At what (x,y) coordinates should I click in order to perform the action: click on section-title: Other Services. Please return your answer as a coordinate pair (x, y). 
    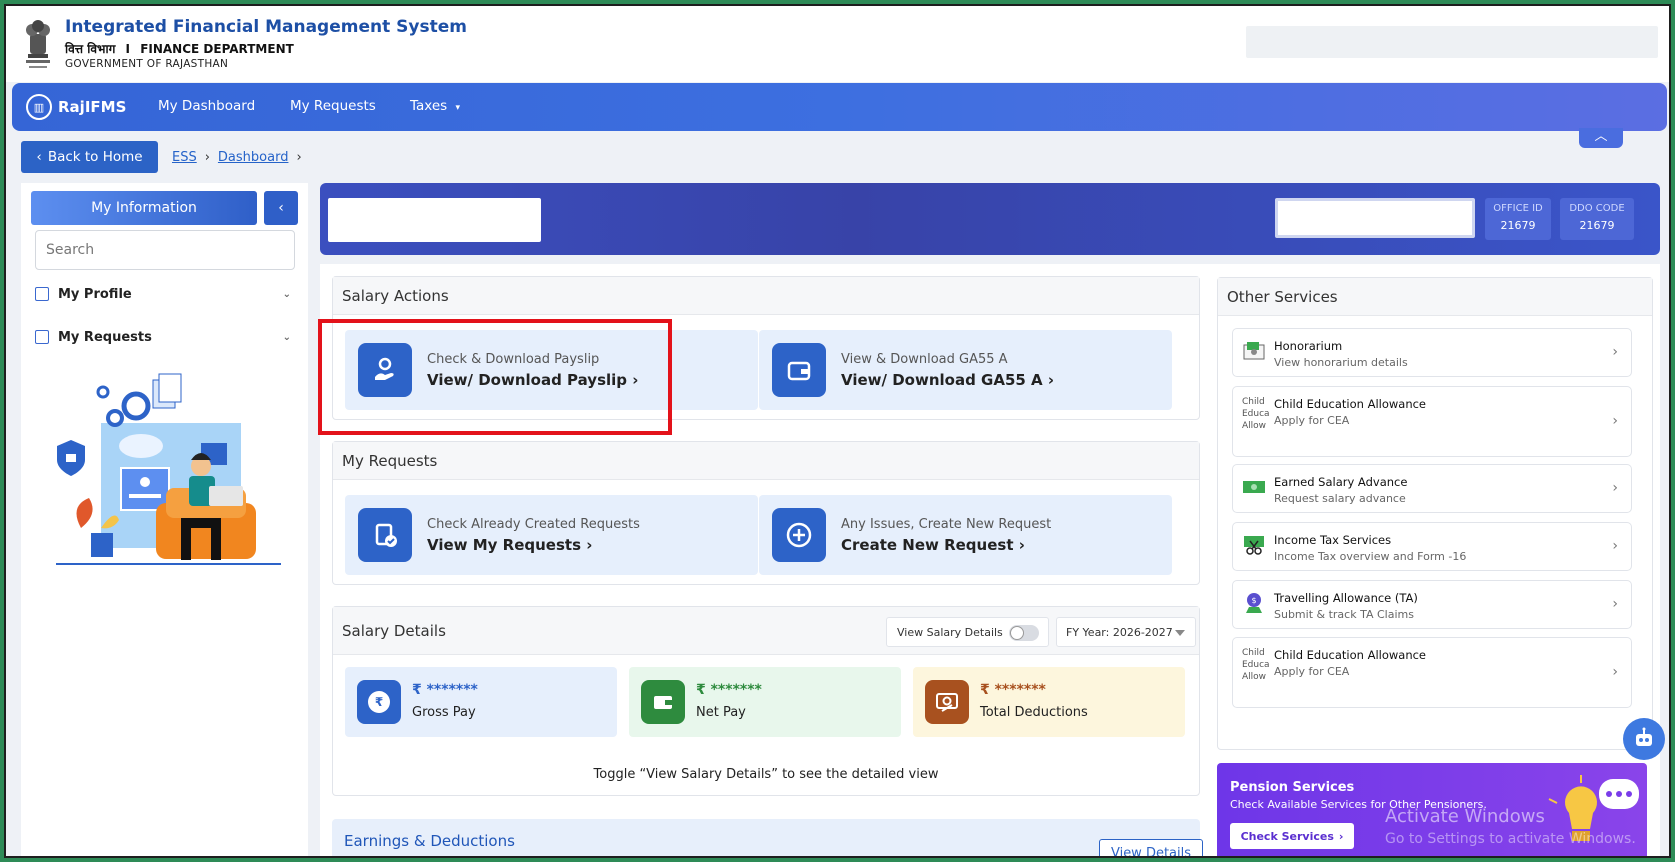
    Looking at the image, I should click on (1435, 297).